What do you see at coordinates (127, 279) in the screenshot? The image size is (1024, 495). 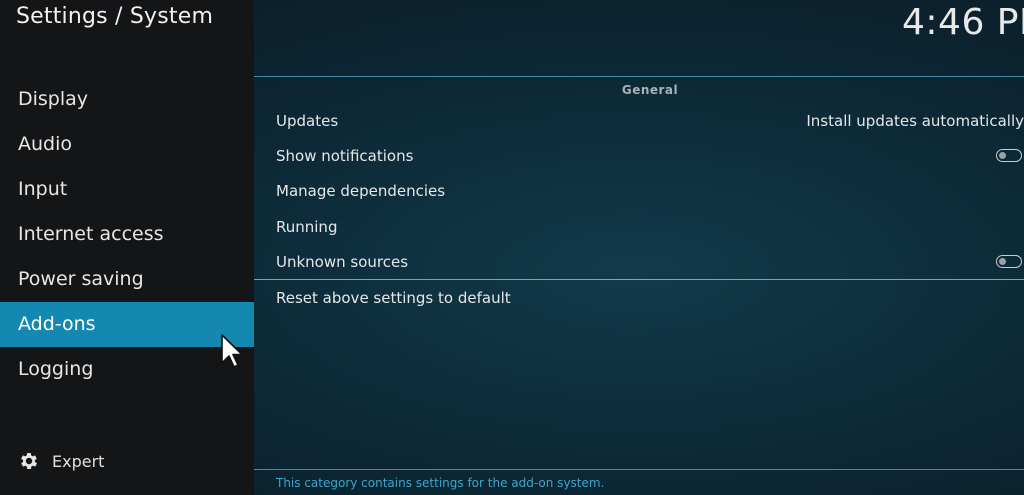 I see `sidebar-item-power-saving: Power saving` at bounding box center [127, 279].